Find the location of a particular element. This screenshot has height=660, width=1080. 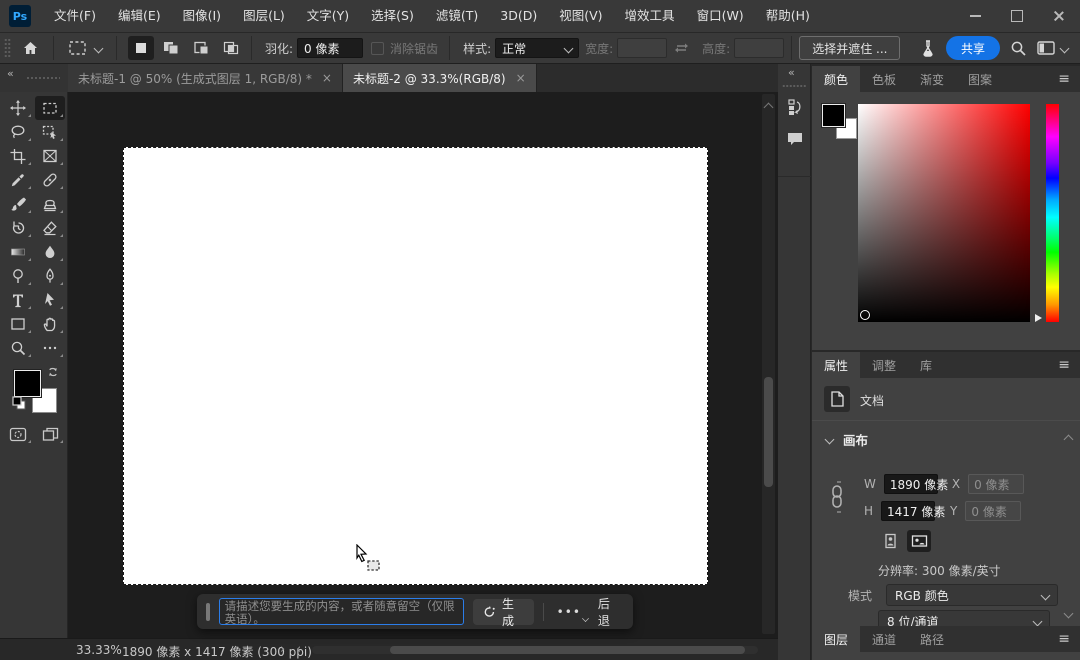

tool-preset-picker is located at coordinates (85, 48).